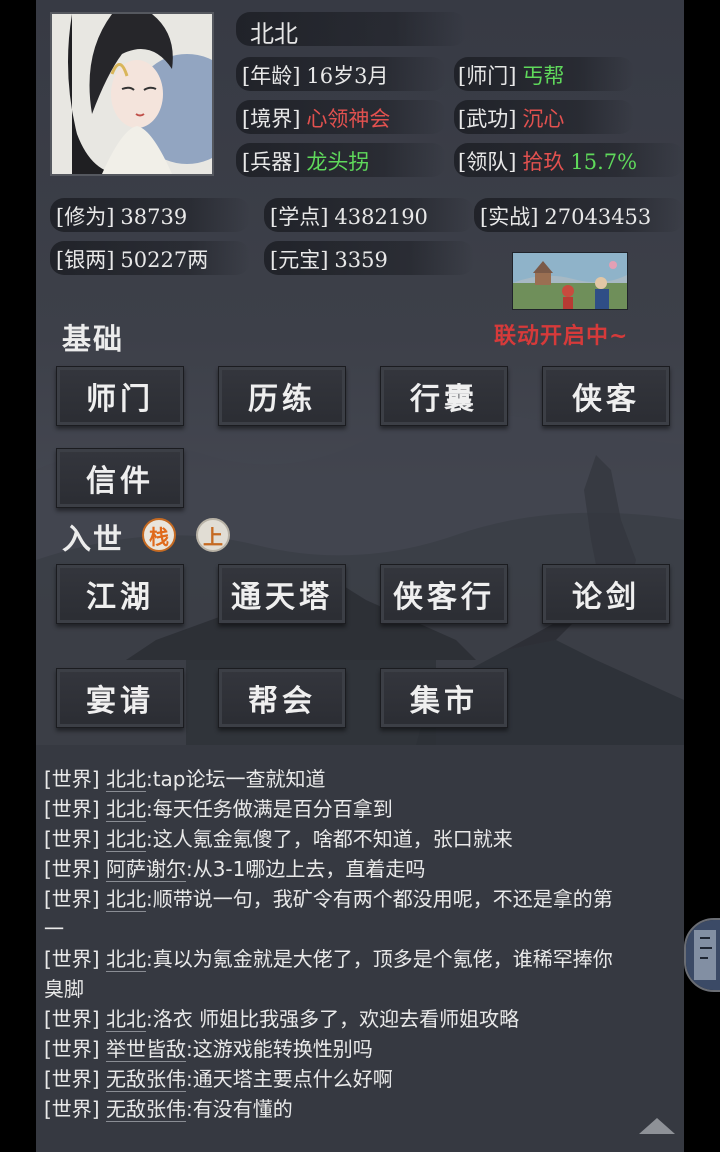 Image resolution: width=720 pixels, height=1152 pixels. I want to click on floating-avatar-icon, so click(702, 955).